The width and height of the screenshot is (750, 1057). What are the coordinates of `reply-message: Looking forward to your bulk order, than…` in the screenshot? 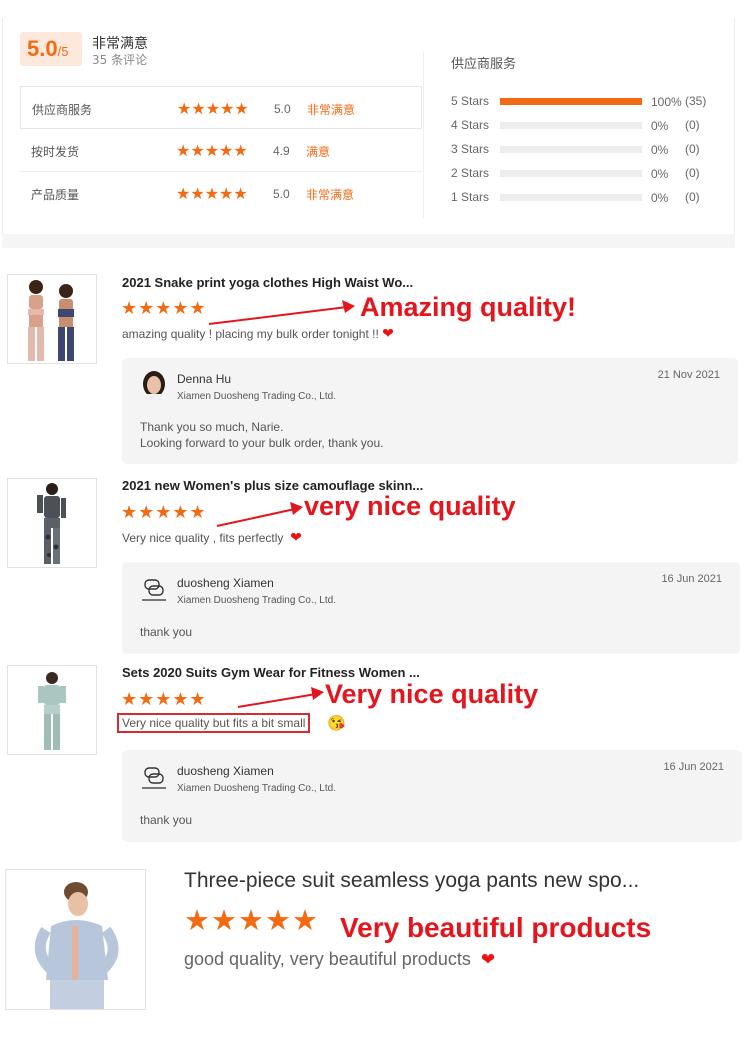 It's located at (262, 443).